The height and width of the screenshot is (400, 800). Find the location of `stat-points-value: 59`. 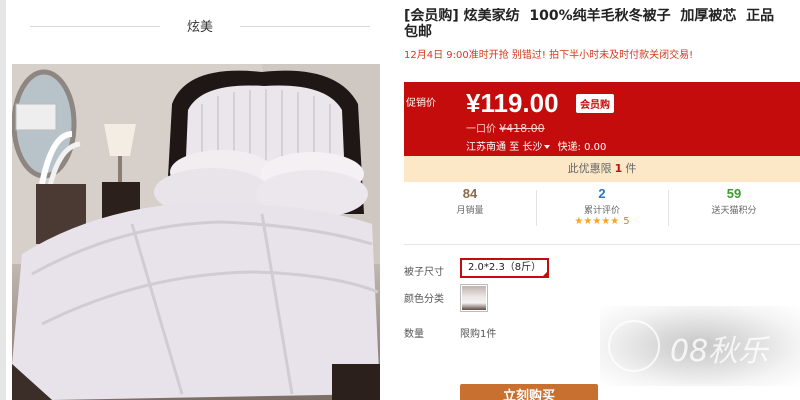

stat-points-value: 59 is located at coordinates (734, 193).